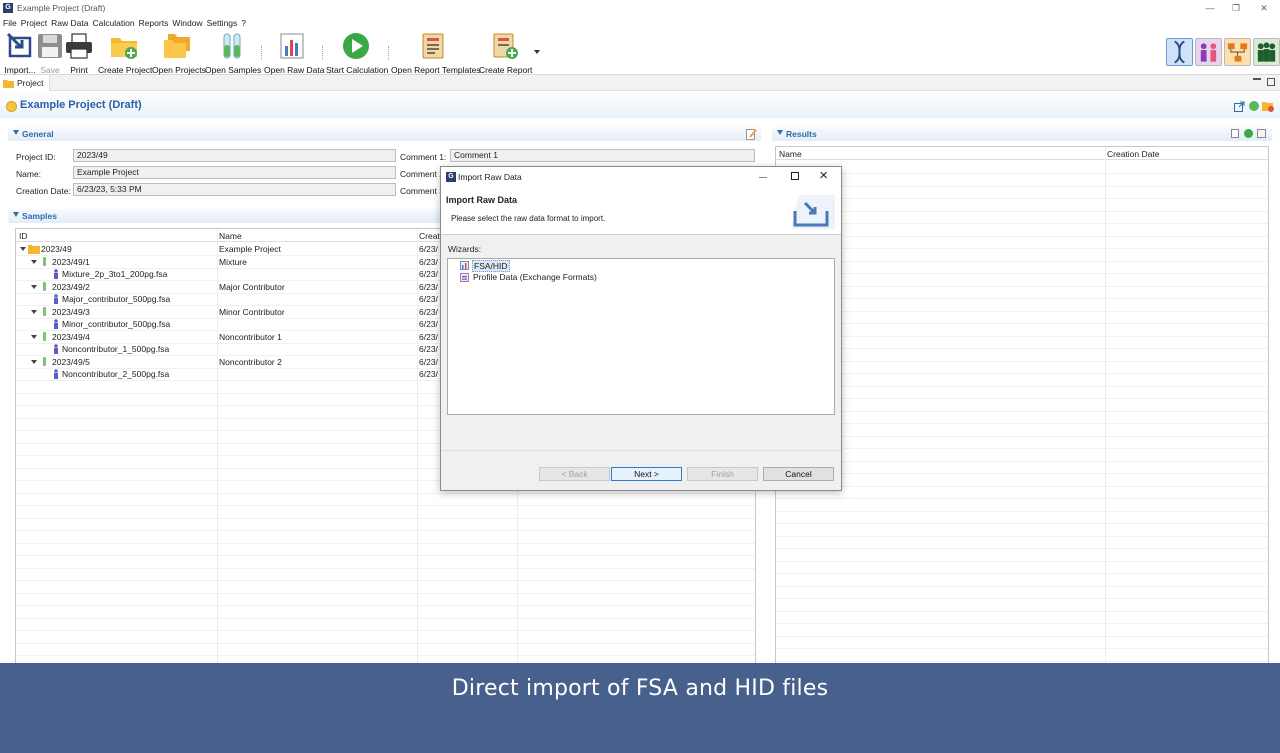  What do you see at coordinates (243, 23) in the screenshot?
I see `menu-help: ?` at bounding box center [243, 23].